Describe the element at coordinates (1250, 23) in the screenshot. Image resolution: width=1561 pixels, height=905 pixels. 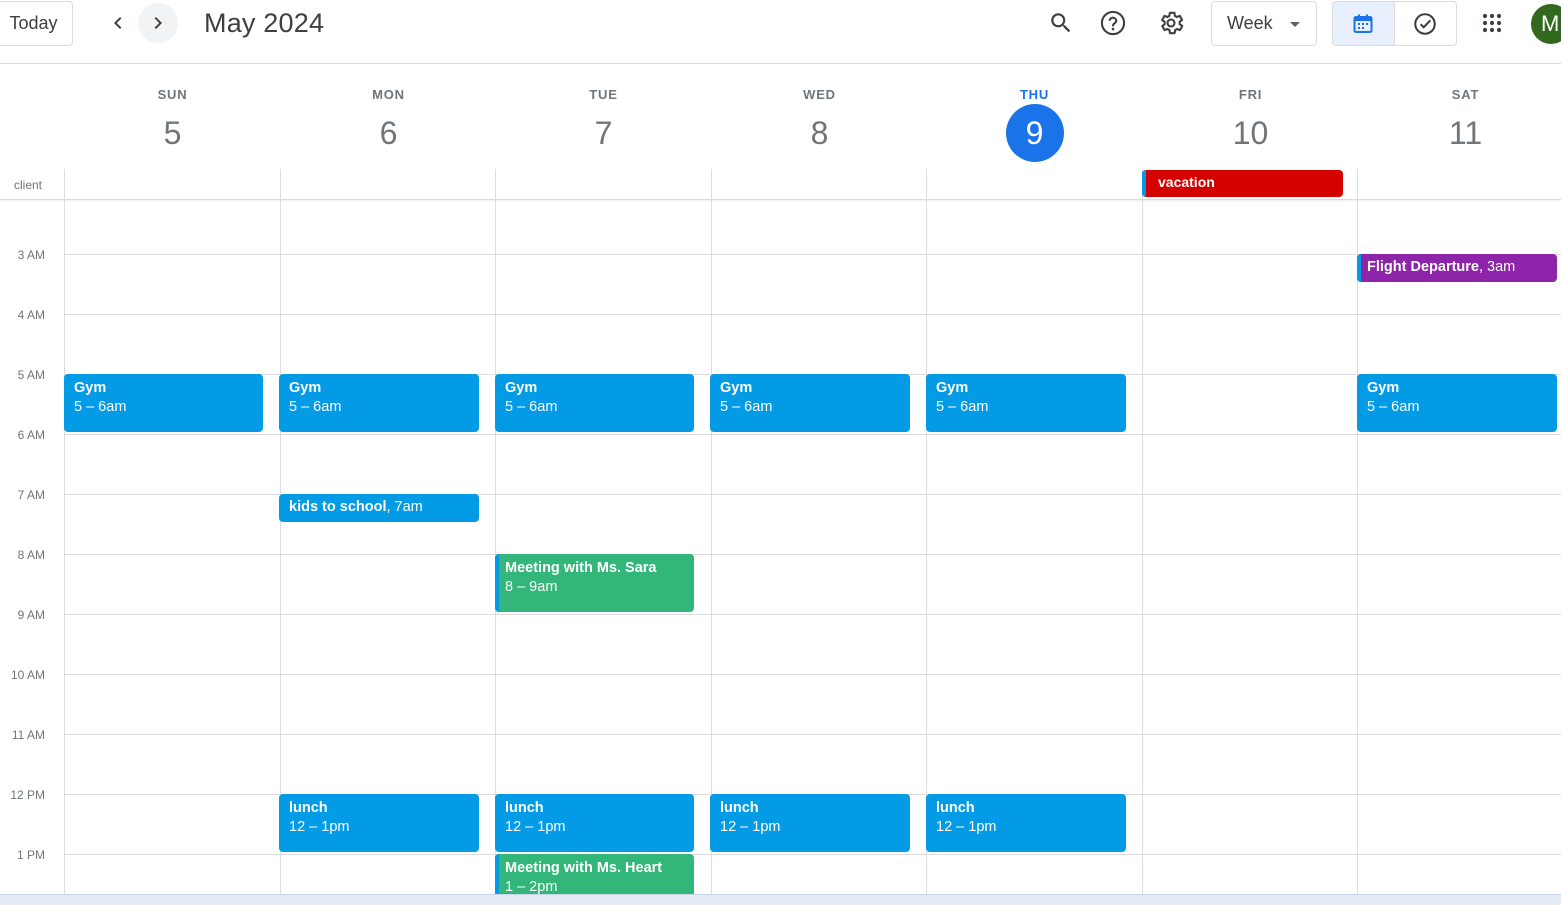
I see `view-selector-label: Week` at that location.